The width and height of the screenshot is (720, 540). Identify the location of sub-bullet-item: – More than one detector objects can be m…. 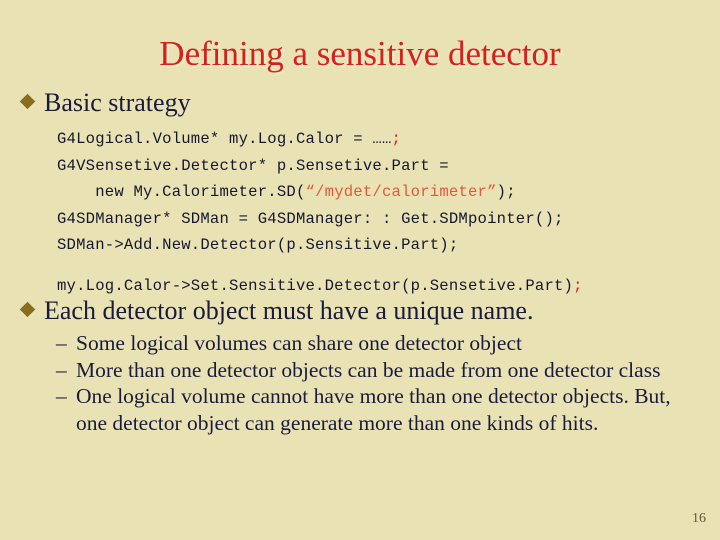
(378, 370).